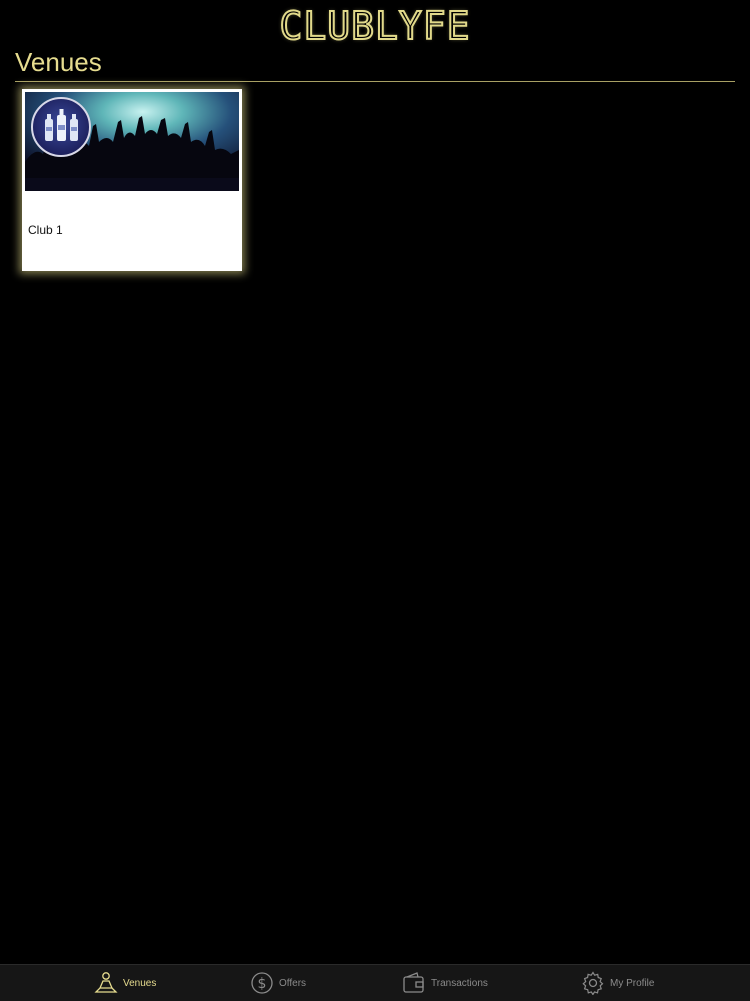 Image resolution: width=750 pixels, height=1001 pixels. Describe the element at coordinates (414, 983) in the screenshot. I see `wallet-icon` at that location.